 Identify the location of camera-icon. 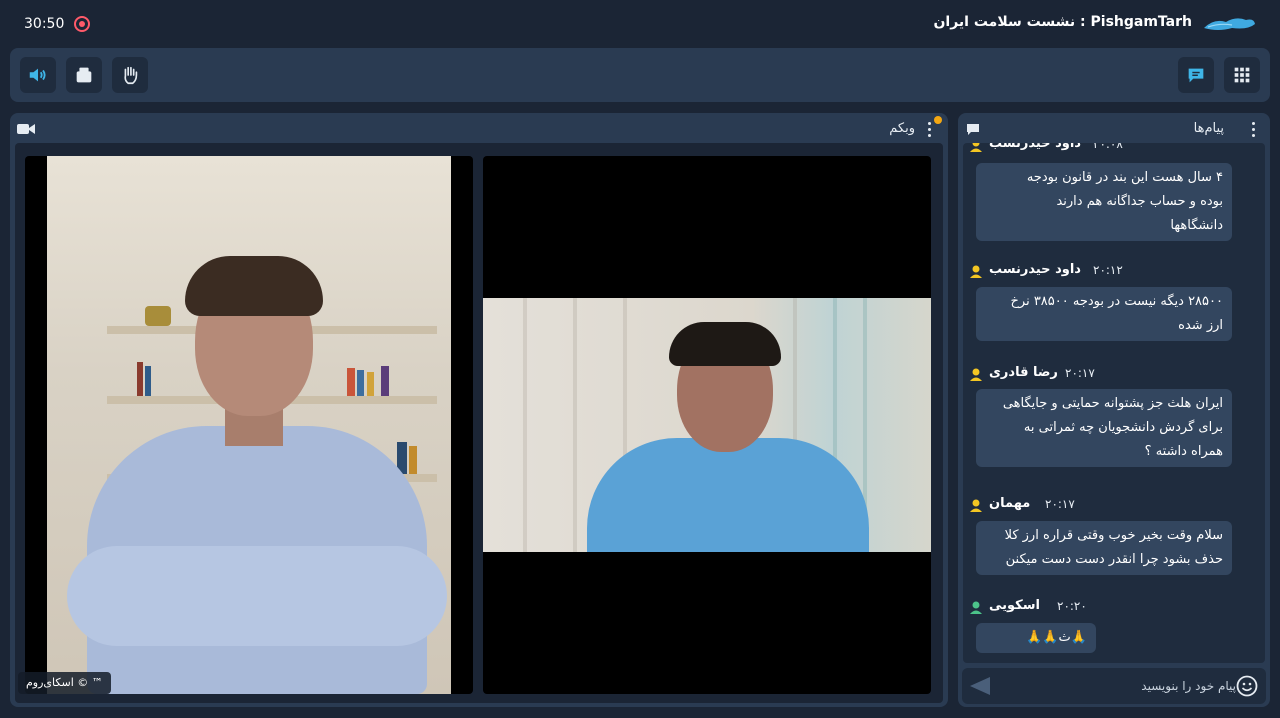
(26, 129).